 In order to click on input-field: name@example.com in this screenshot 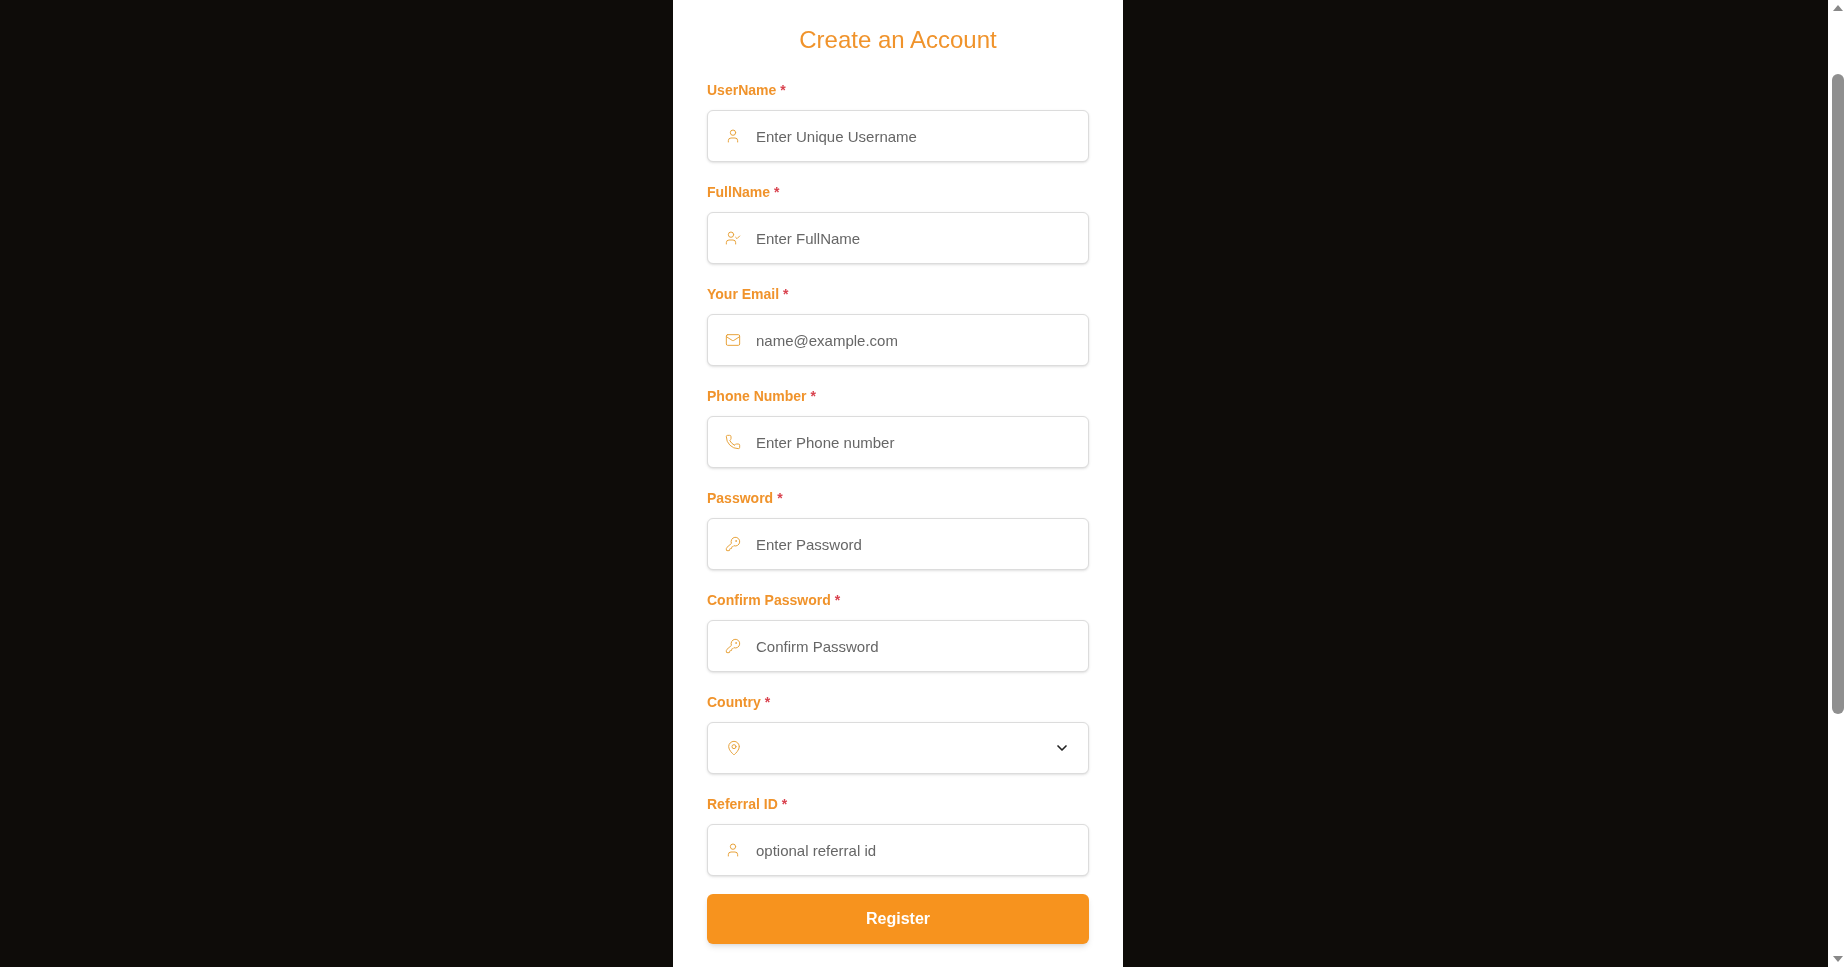, I will do `click(898, 340)`.